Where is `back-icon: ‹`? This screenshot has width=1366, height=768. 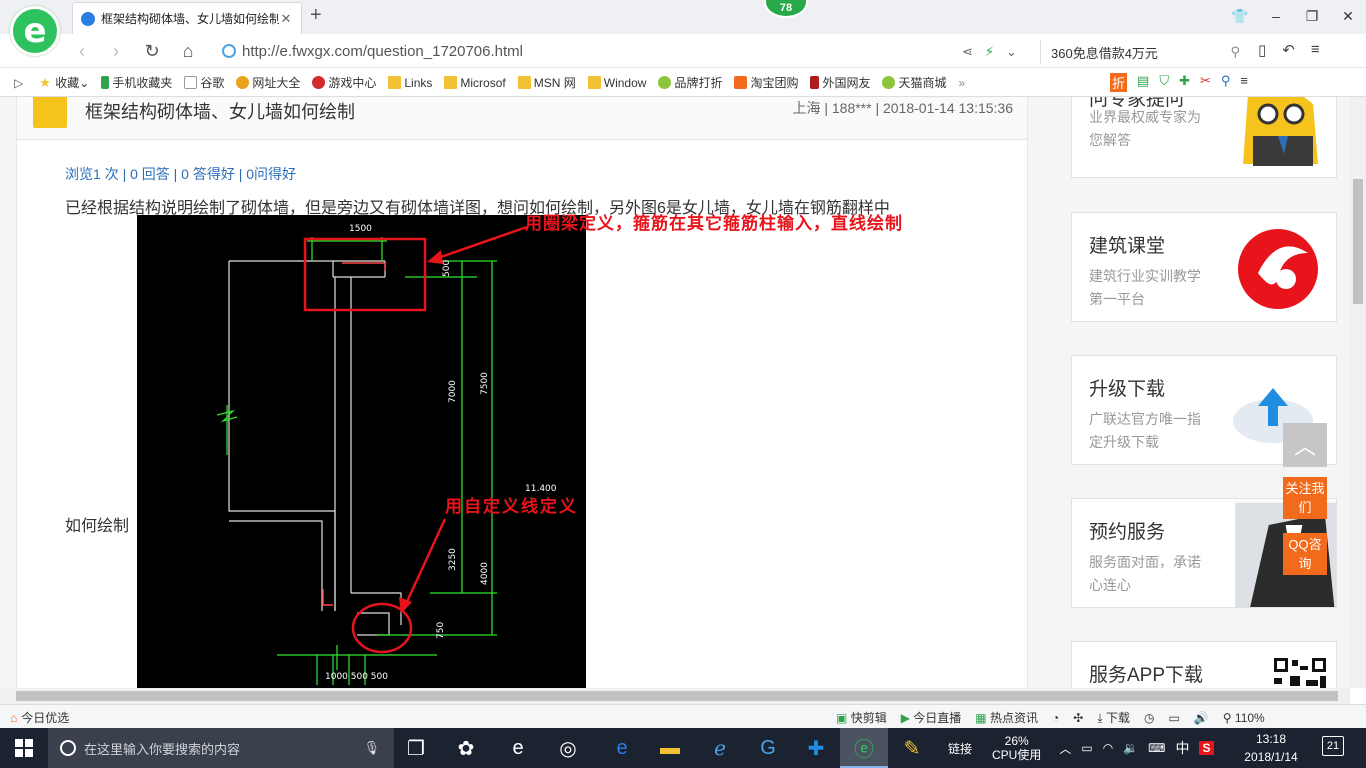
back-icon: ‹ is located at coordinates (82, 51).